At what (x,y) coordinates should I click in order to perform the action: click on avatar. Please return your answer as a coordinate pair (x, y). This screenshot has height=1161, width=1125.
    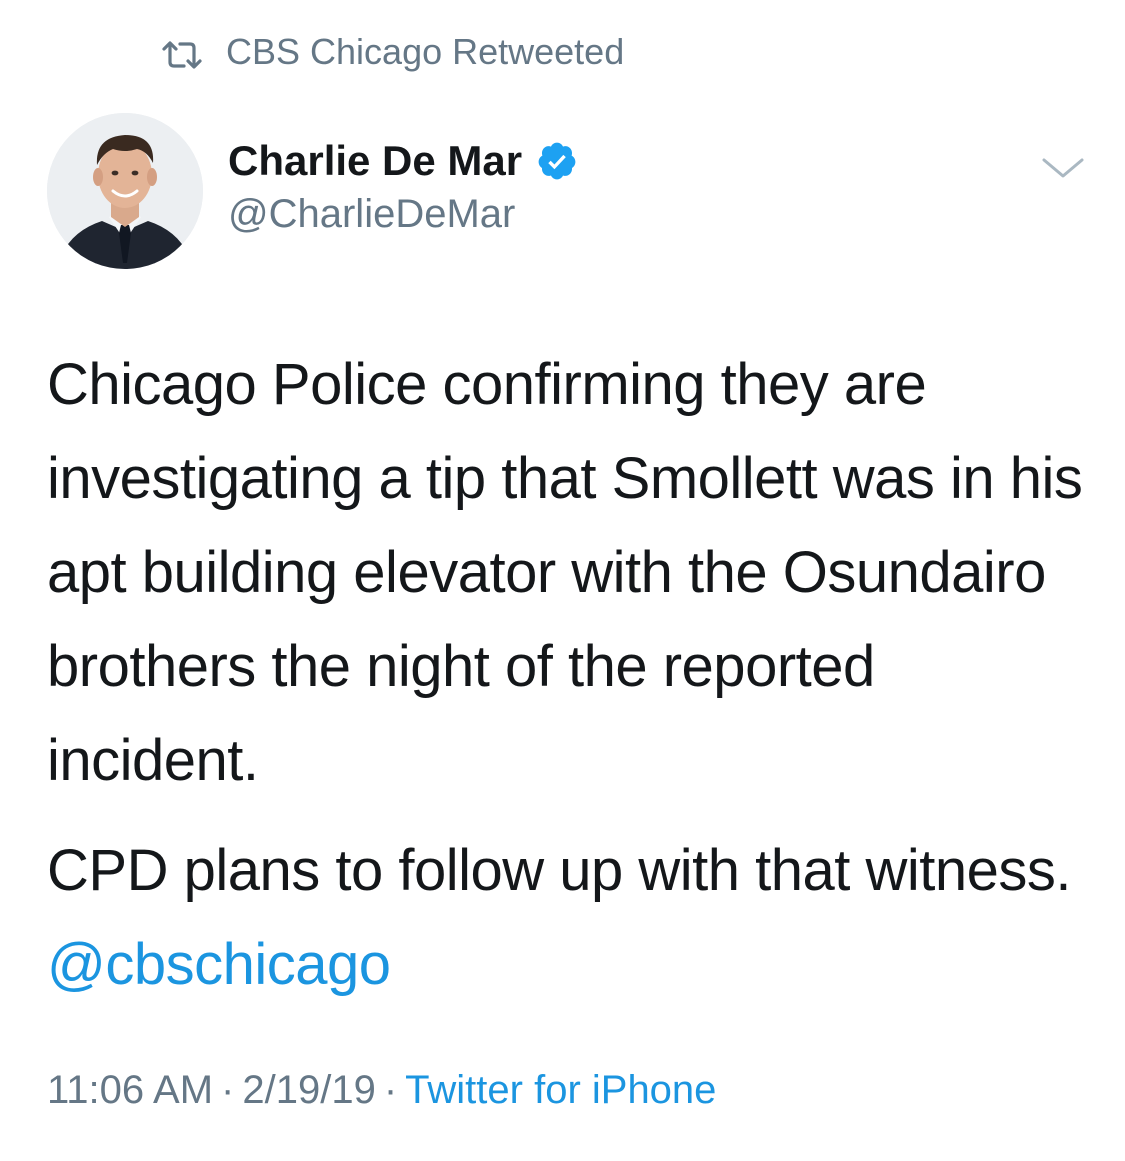
    Looking at the image, I should click on (125, 191).